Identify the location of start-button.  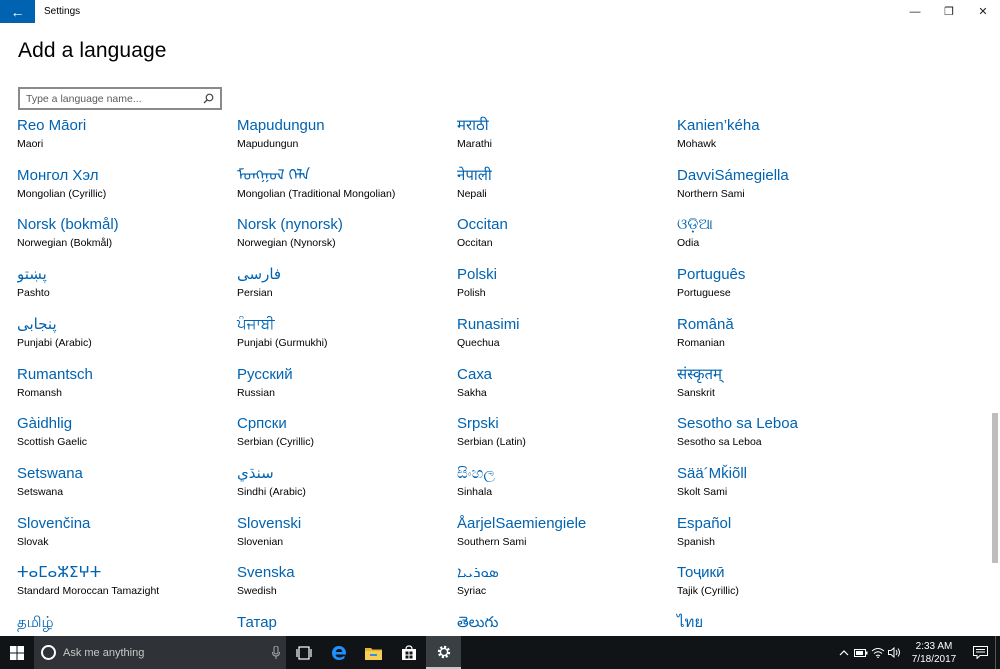
(17, 652).